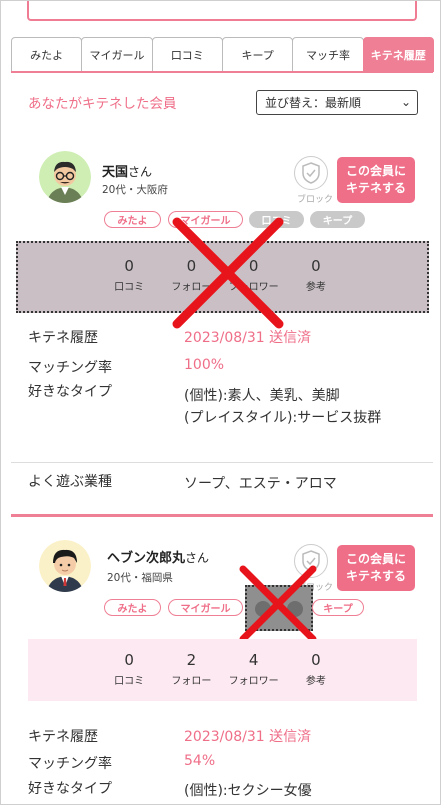 The width and height of the screenshot is (441, 805). Describe the element at coordinates (102, 104) in the screenshot. I see `section-title: あなたがキテネした会員` at that location.